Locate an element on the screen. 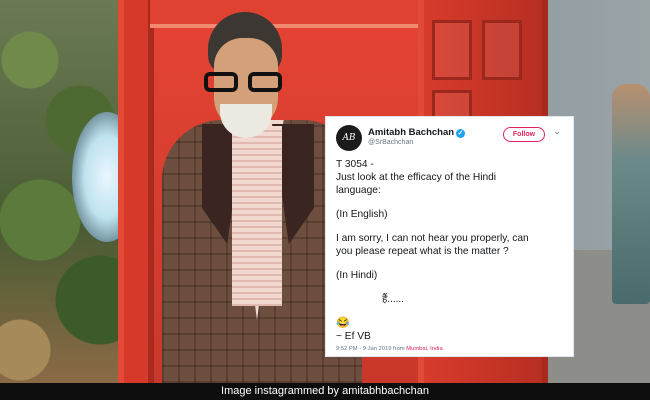 Image resolution: width=650 pixels, height=400 pixels. tweet-location: Mumbai, India is located at coordinates (424, 349).